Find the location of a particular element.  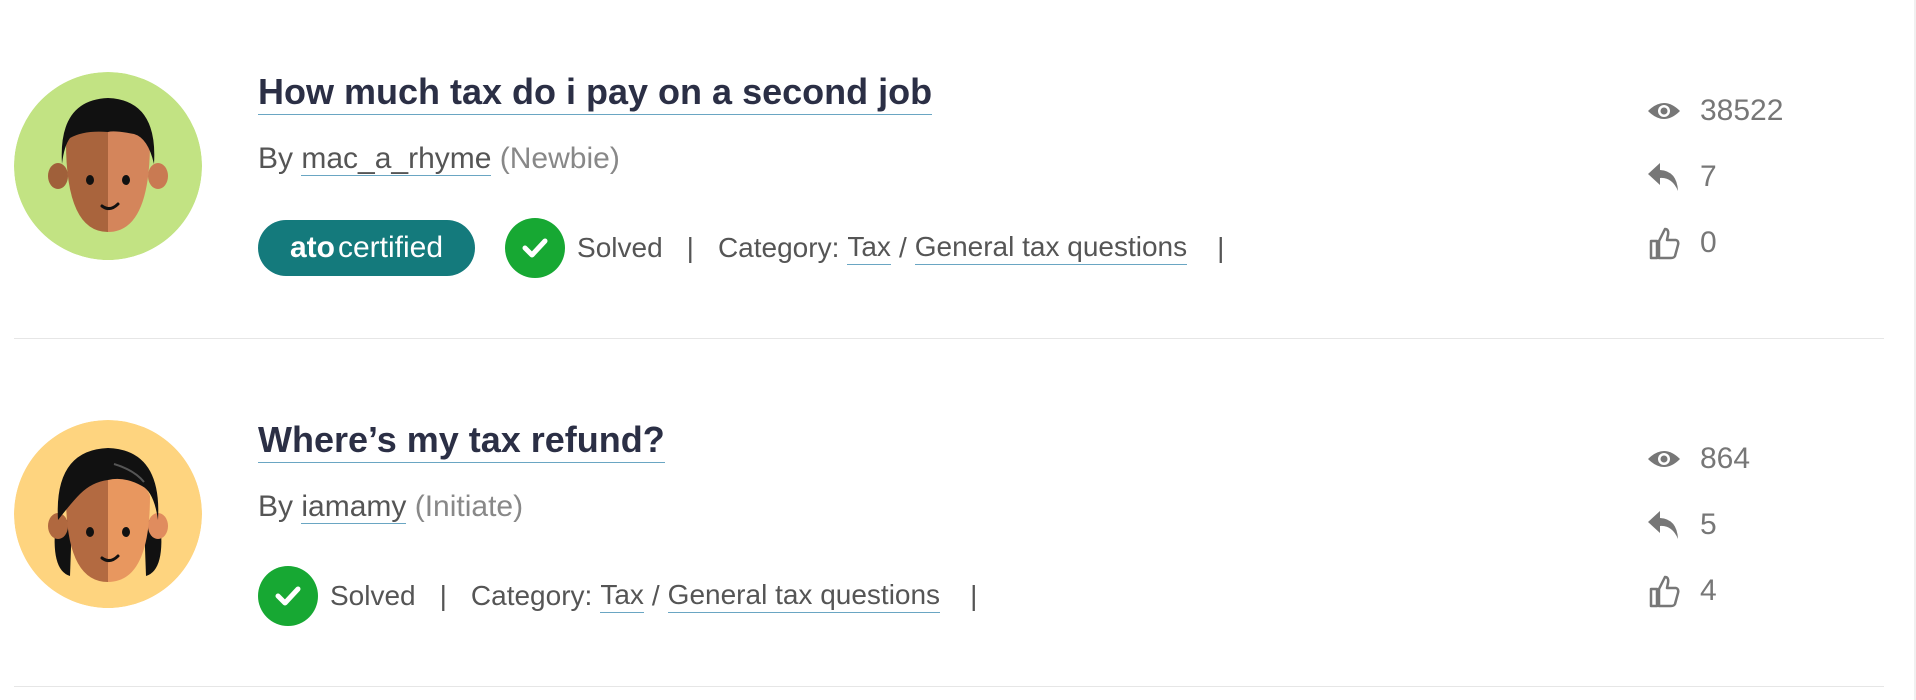

replies-count: 7 is located at coordinates (1708, 176).